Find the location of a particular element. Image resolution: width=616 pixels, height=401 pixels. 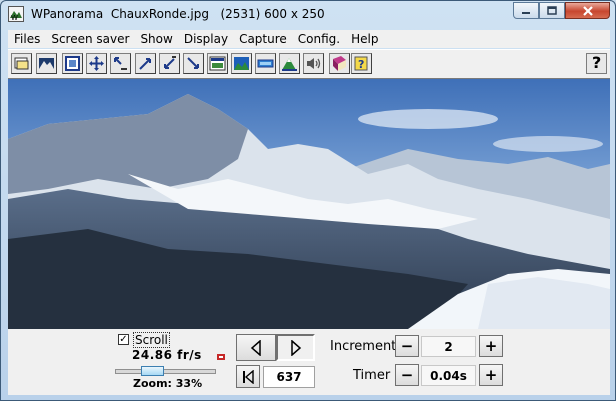

fit-arrow-button is located at coordinates (169, 63).